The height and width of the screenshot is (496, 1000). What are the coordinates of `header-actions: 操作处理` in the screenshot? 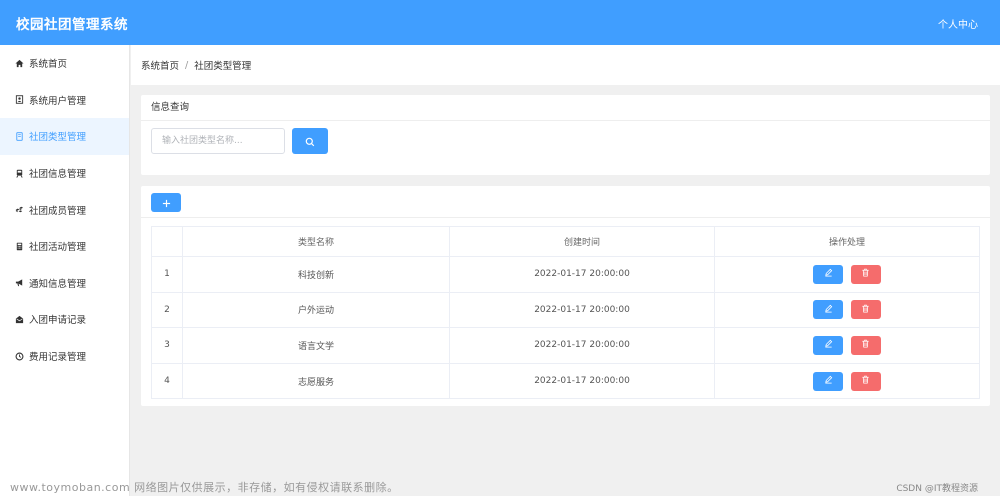 It's located at (847, 241).